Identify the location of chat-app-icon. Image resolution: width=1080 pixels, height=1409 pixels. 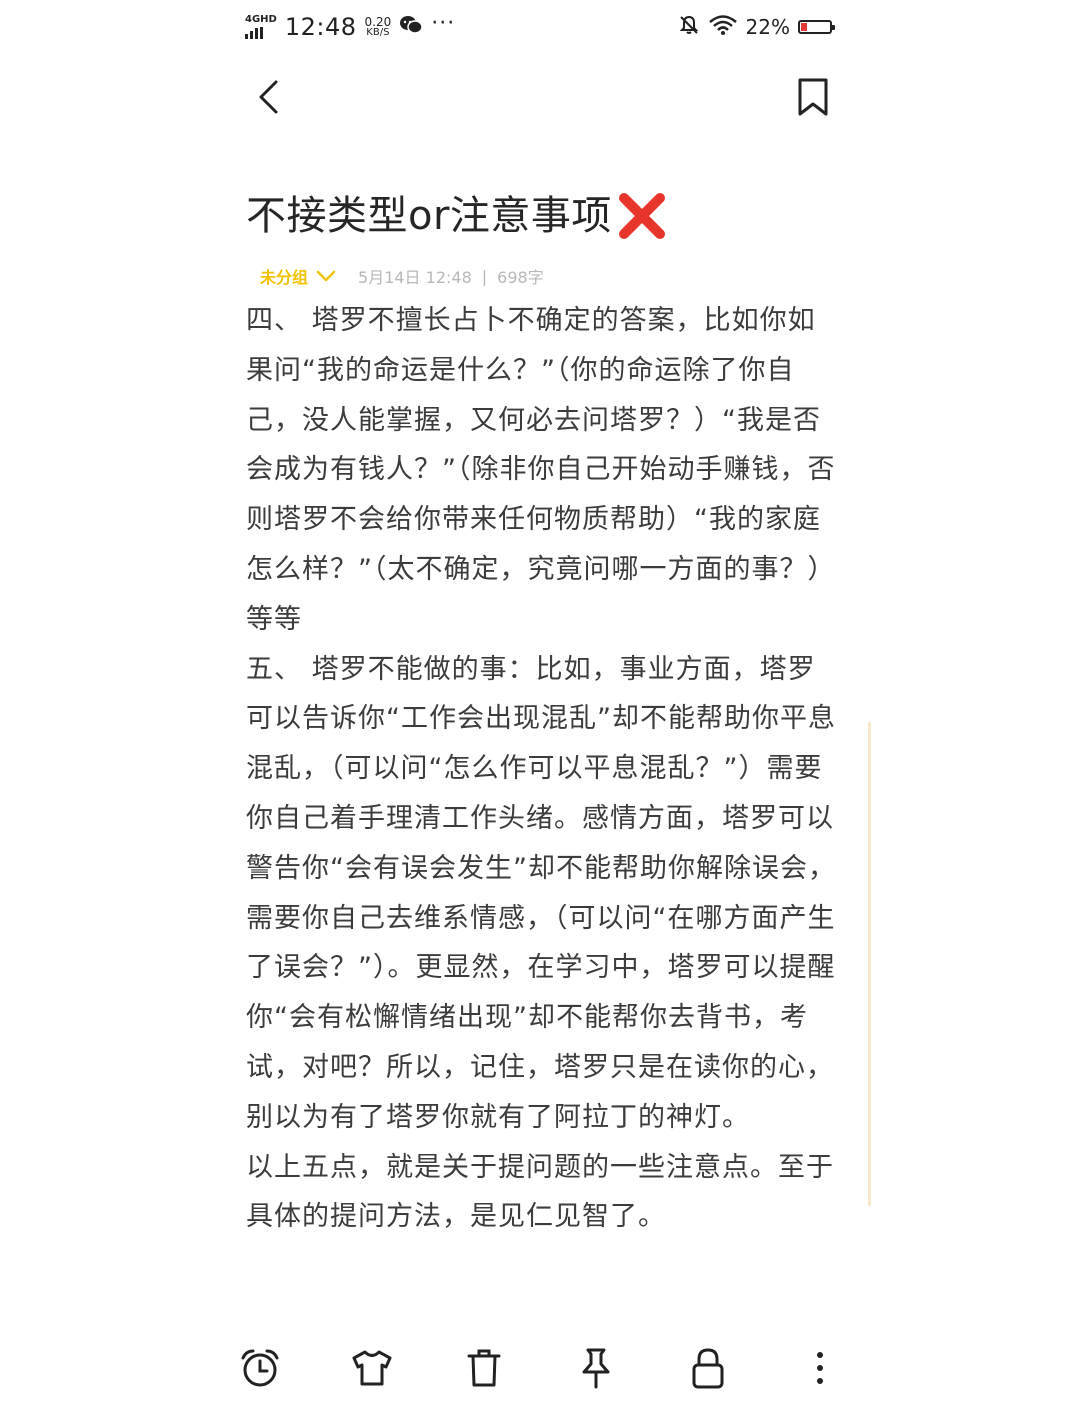
(411, 27).